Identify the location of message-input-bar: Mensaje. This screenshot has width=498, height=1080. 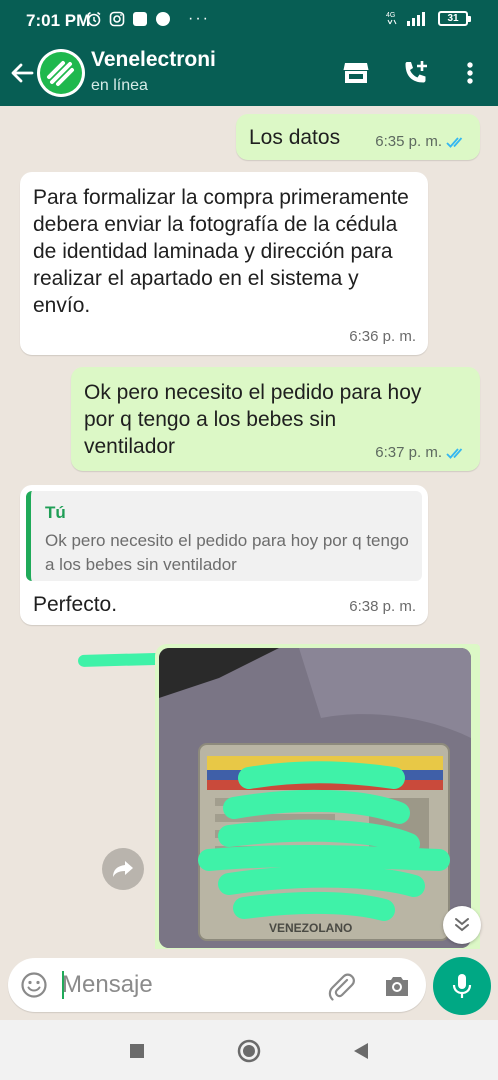
(249, 984).